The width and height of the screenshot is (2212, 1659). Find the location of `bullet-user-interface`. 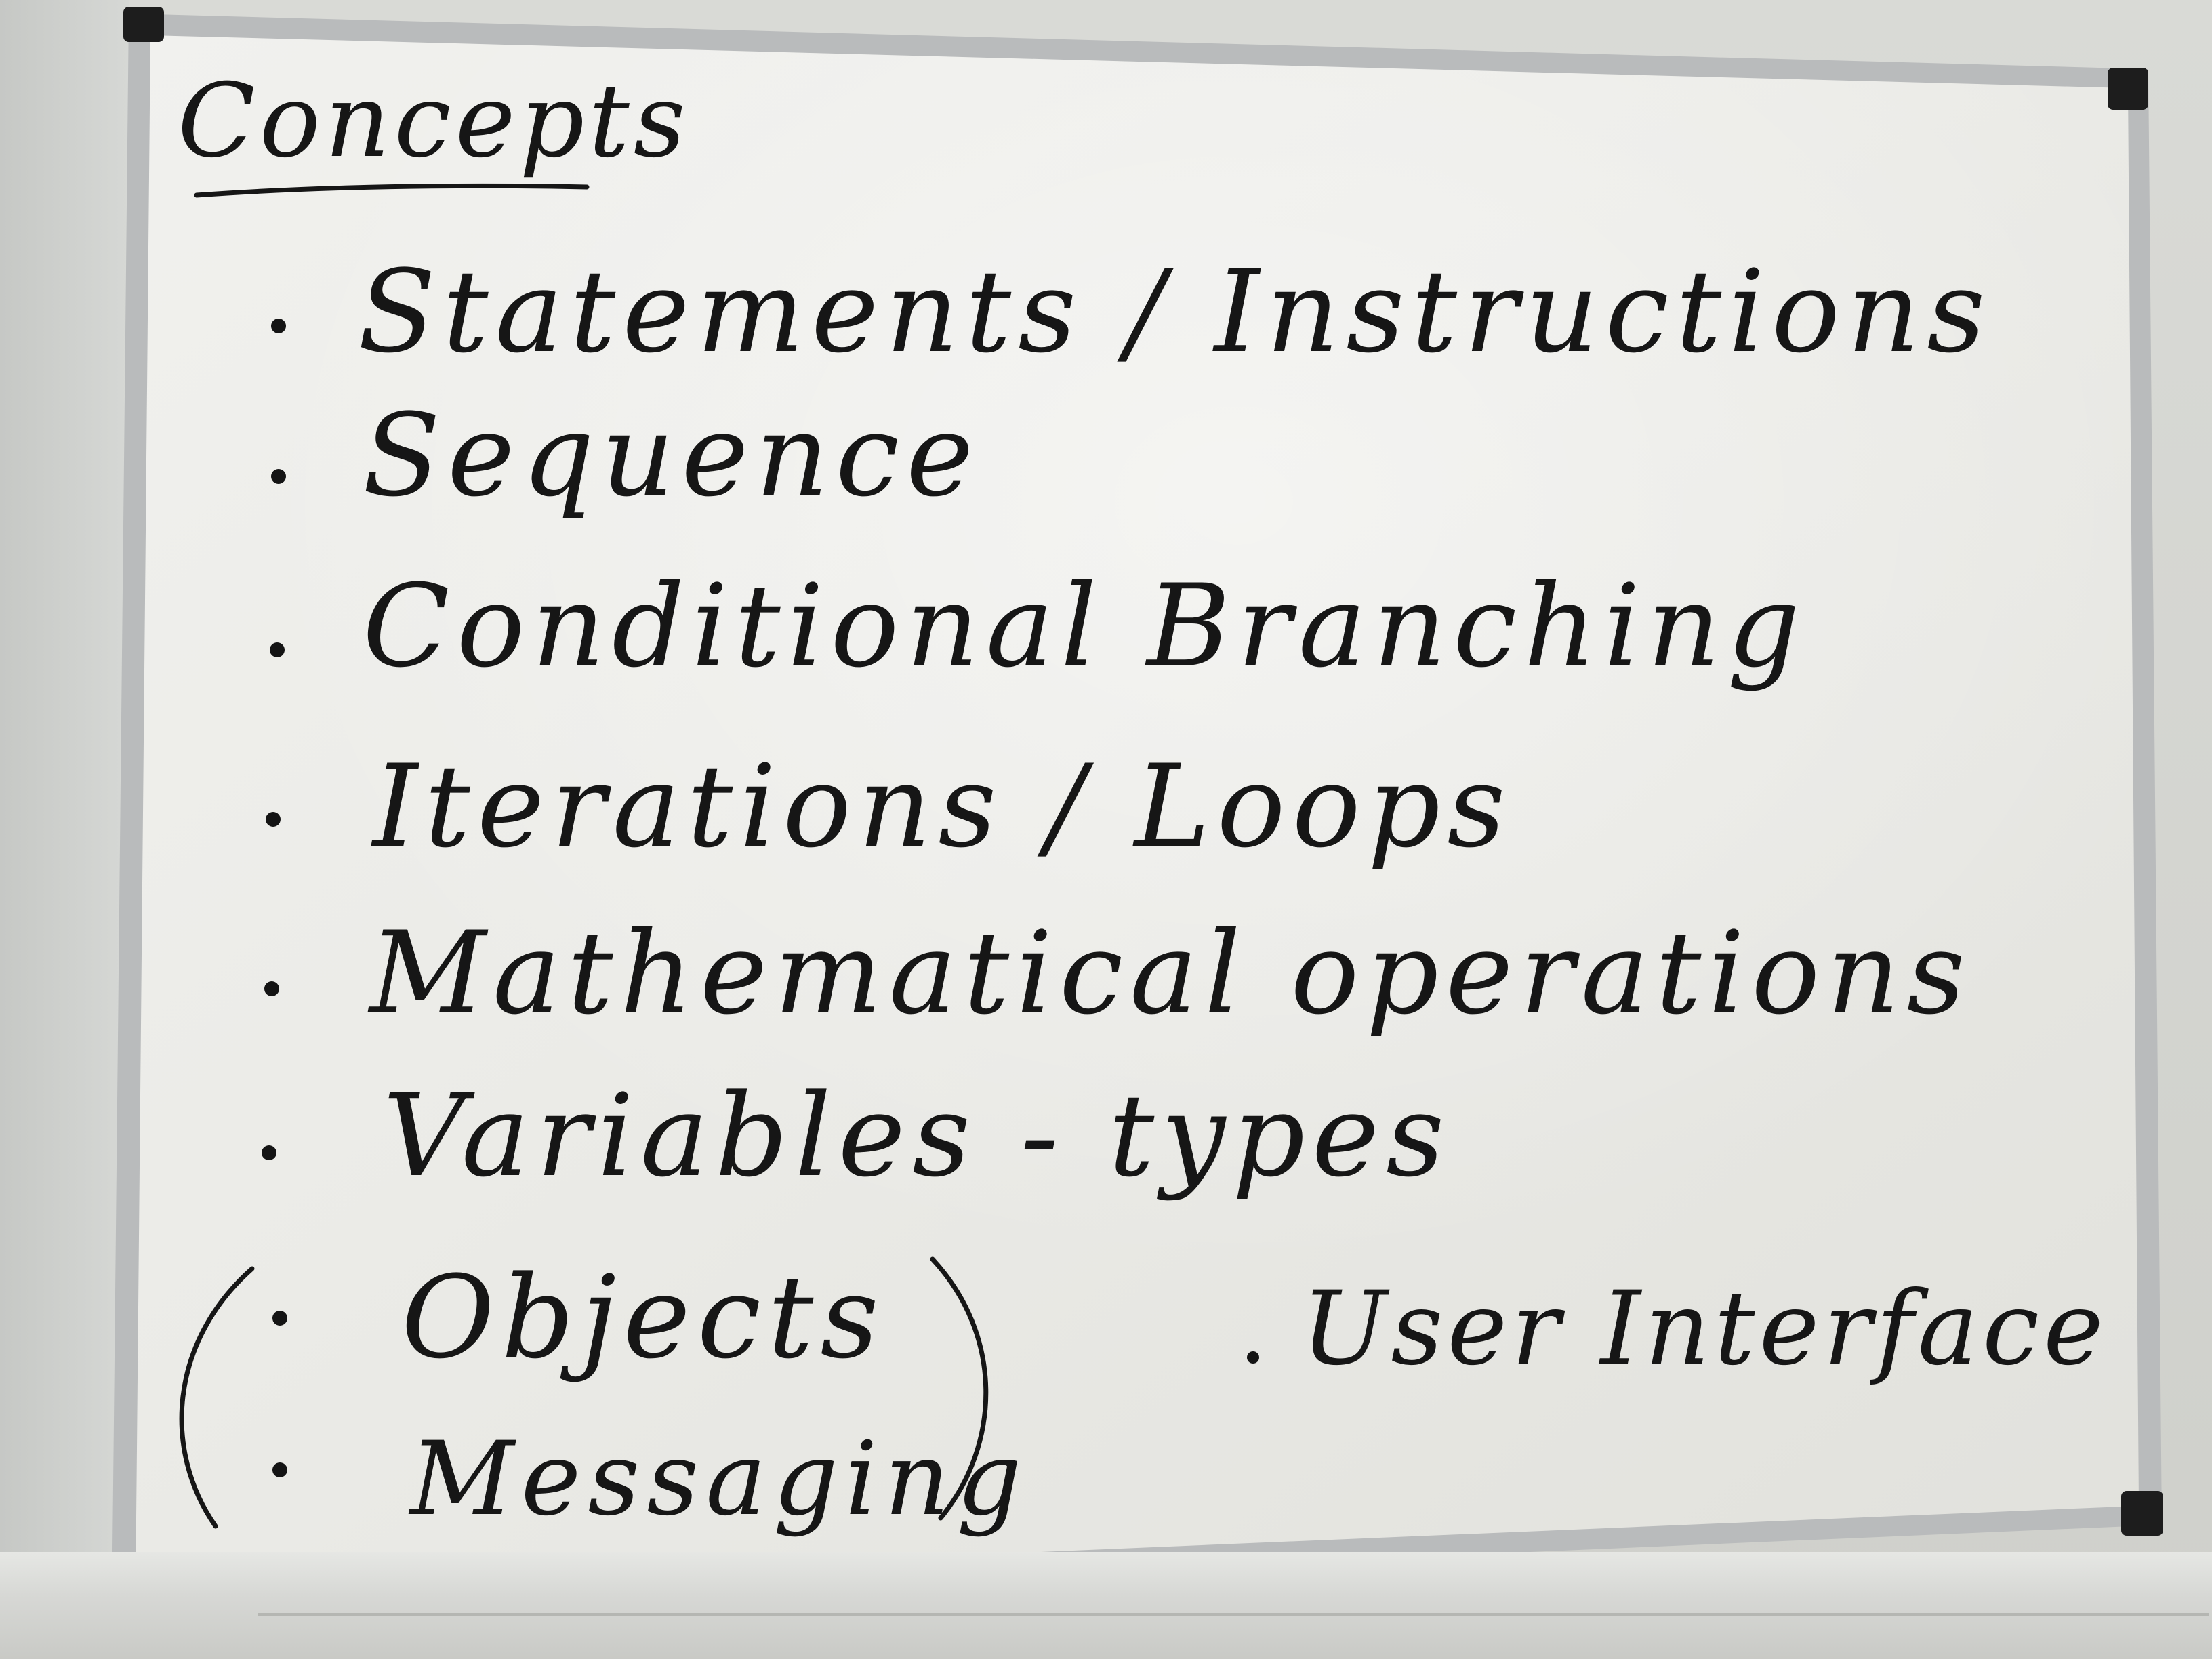

bullet-user-interface is located at coordinates (1253, 1357).